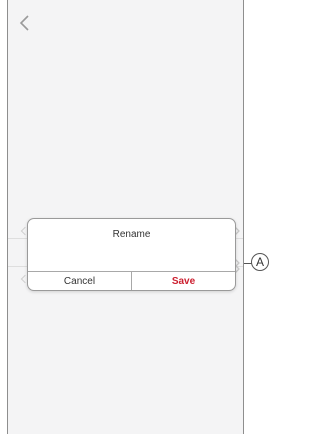 The width and height of the screenshot is (320, 434). Describe the element at coordinates (25, 23) in the screenshot. I see `back-chevron-icon` at that location.